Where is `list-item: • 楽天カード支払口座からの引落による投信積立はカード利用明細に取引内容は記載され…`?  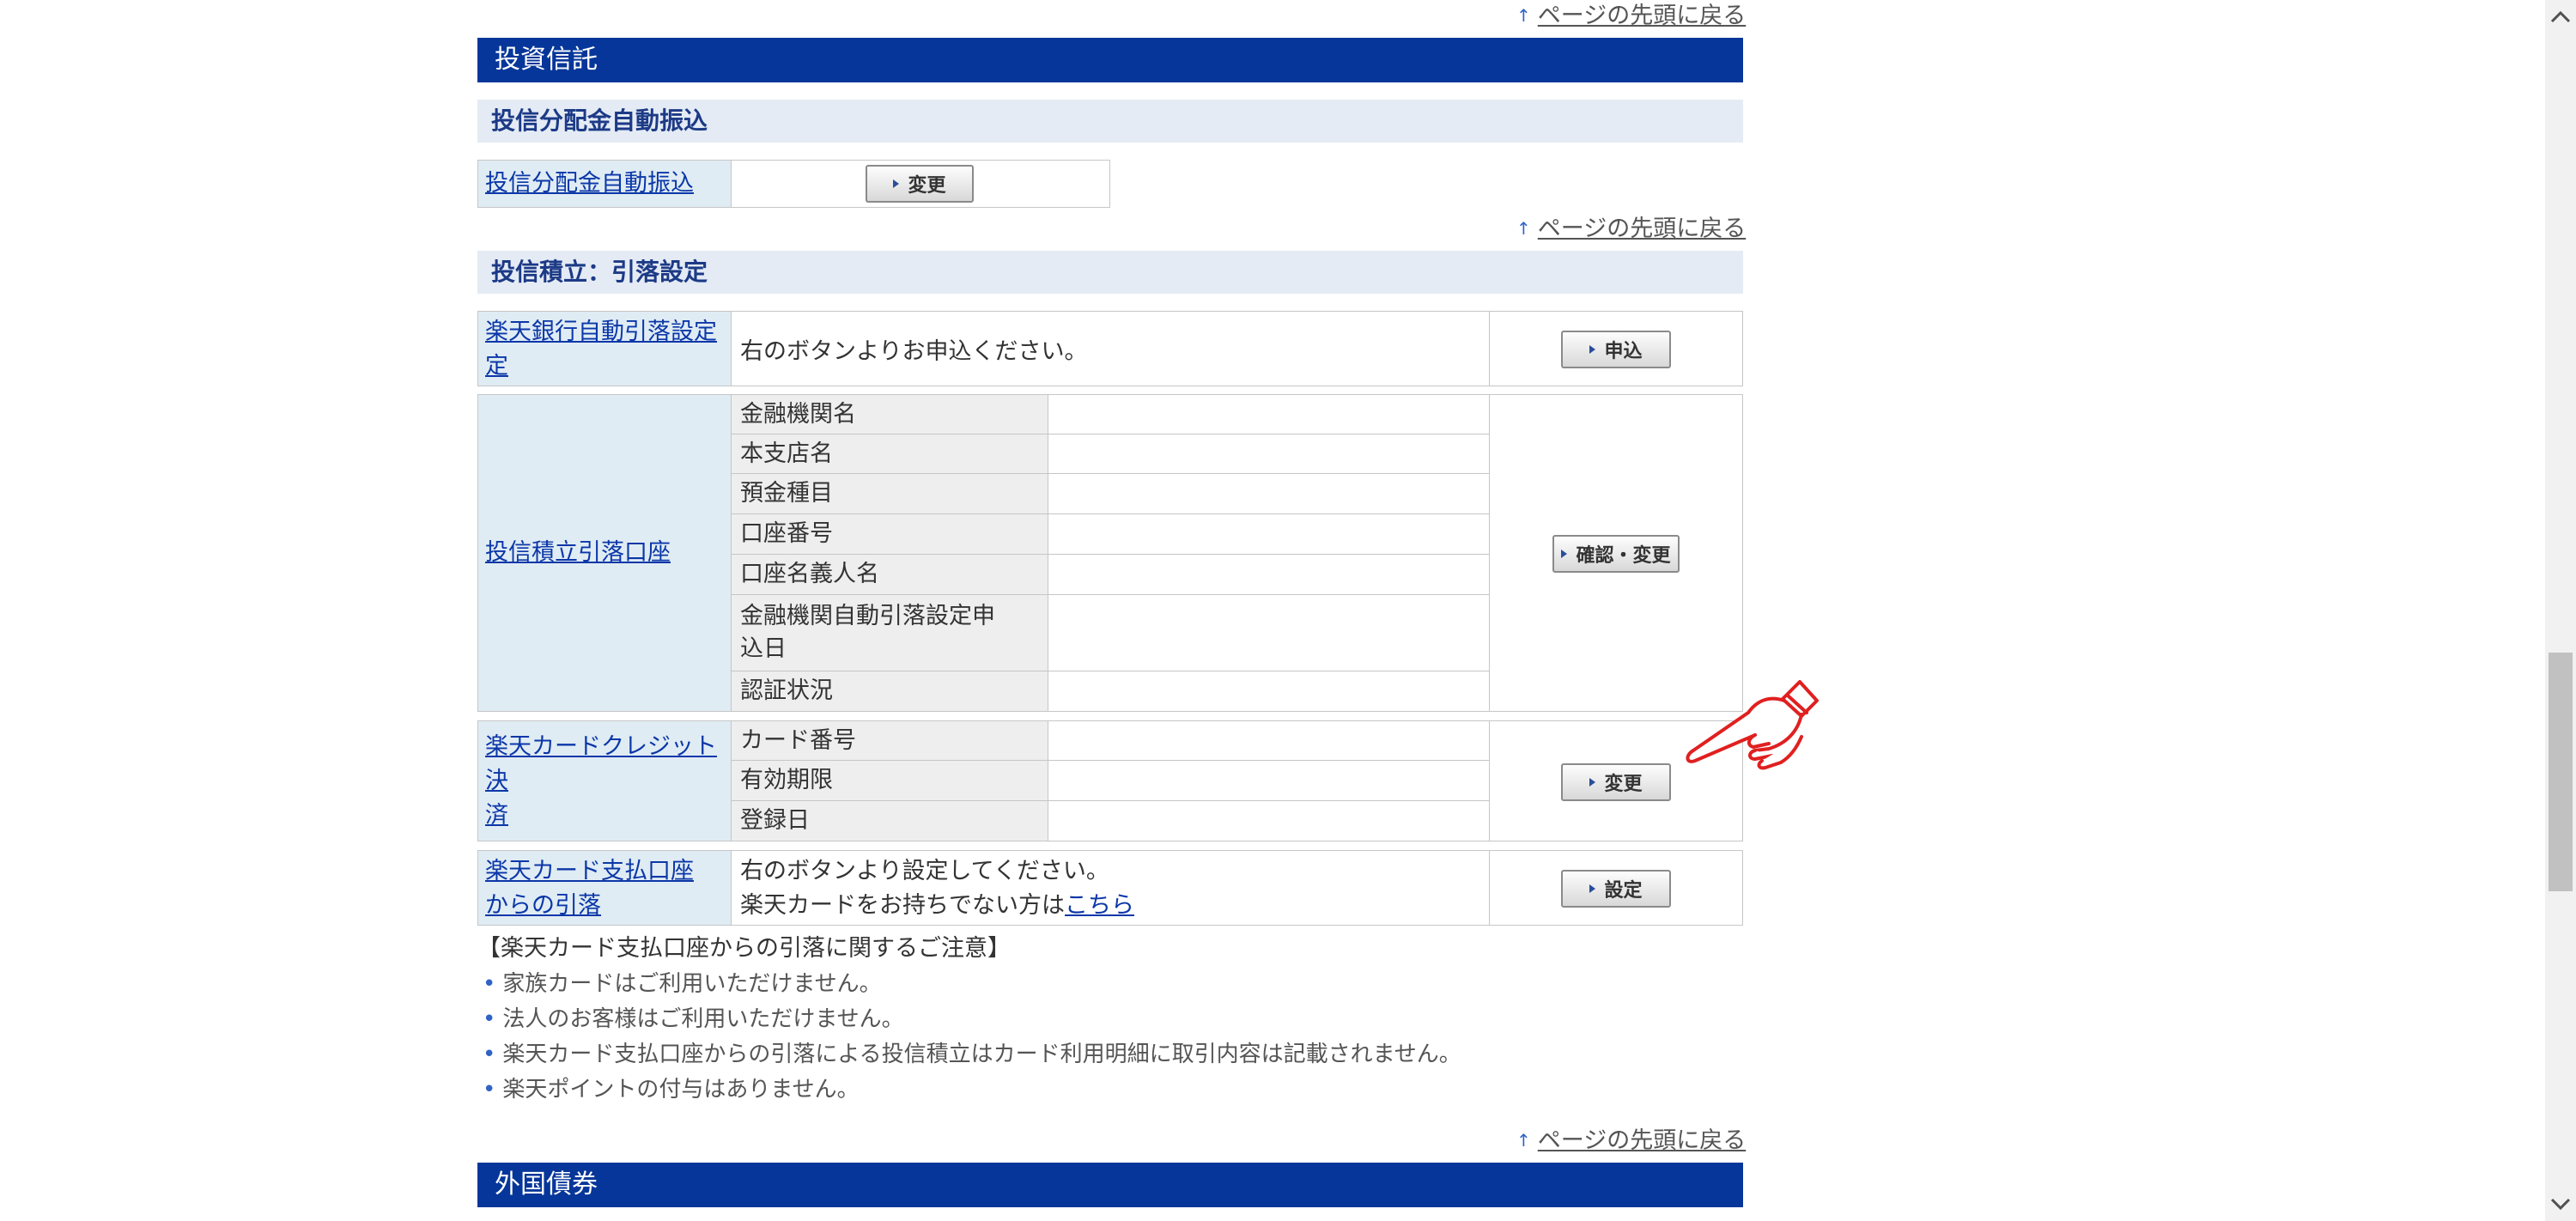
list-item: • 楽天カード支払口座からの引落による投信積立はカード利用明細に取引内容は記載され… is located at coordinates (972, 1054).